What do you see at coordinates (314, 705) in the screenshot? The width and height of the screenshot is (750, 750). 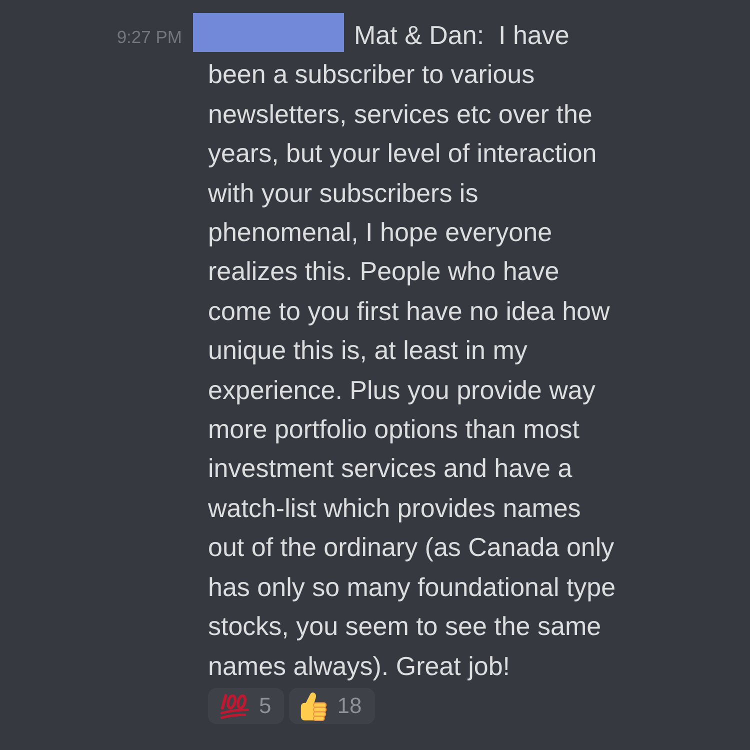 I see `thumbs-up-icon` at bounding box center [314, 705].